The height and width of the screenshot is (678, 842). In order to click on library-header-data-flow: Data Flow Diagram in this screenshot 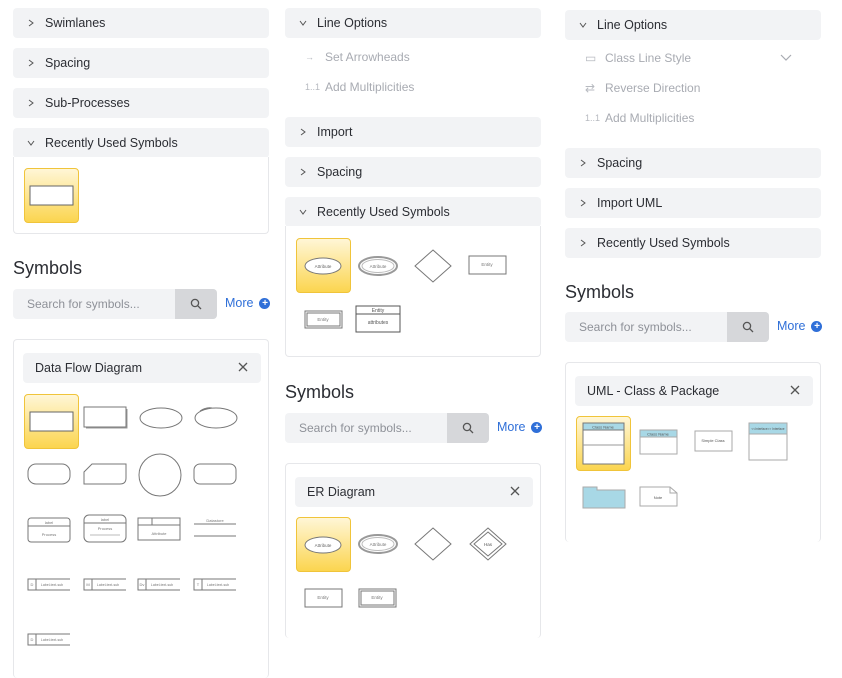, I will do `click(142, 368)`.